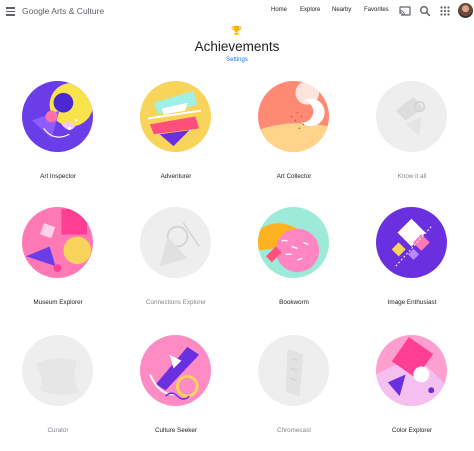  I want to click on image-enthusiast-badge-art, so click(411, 242).